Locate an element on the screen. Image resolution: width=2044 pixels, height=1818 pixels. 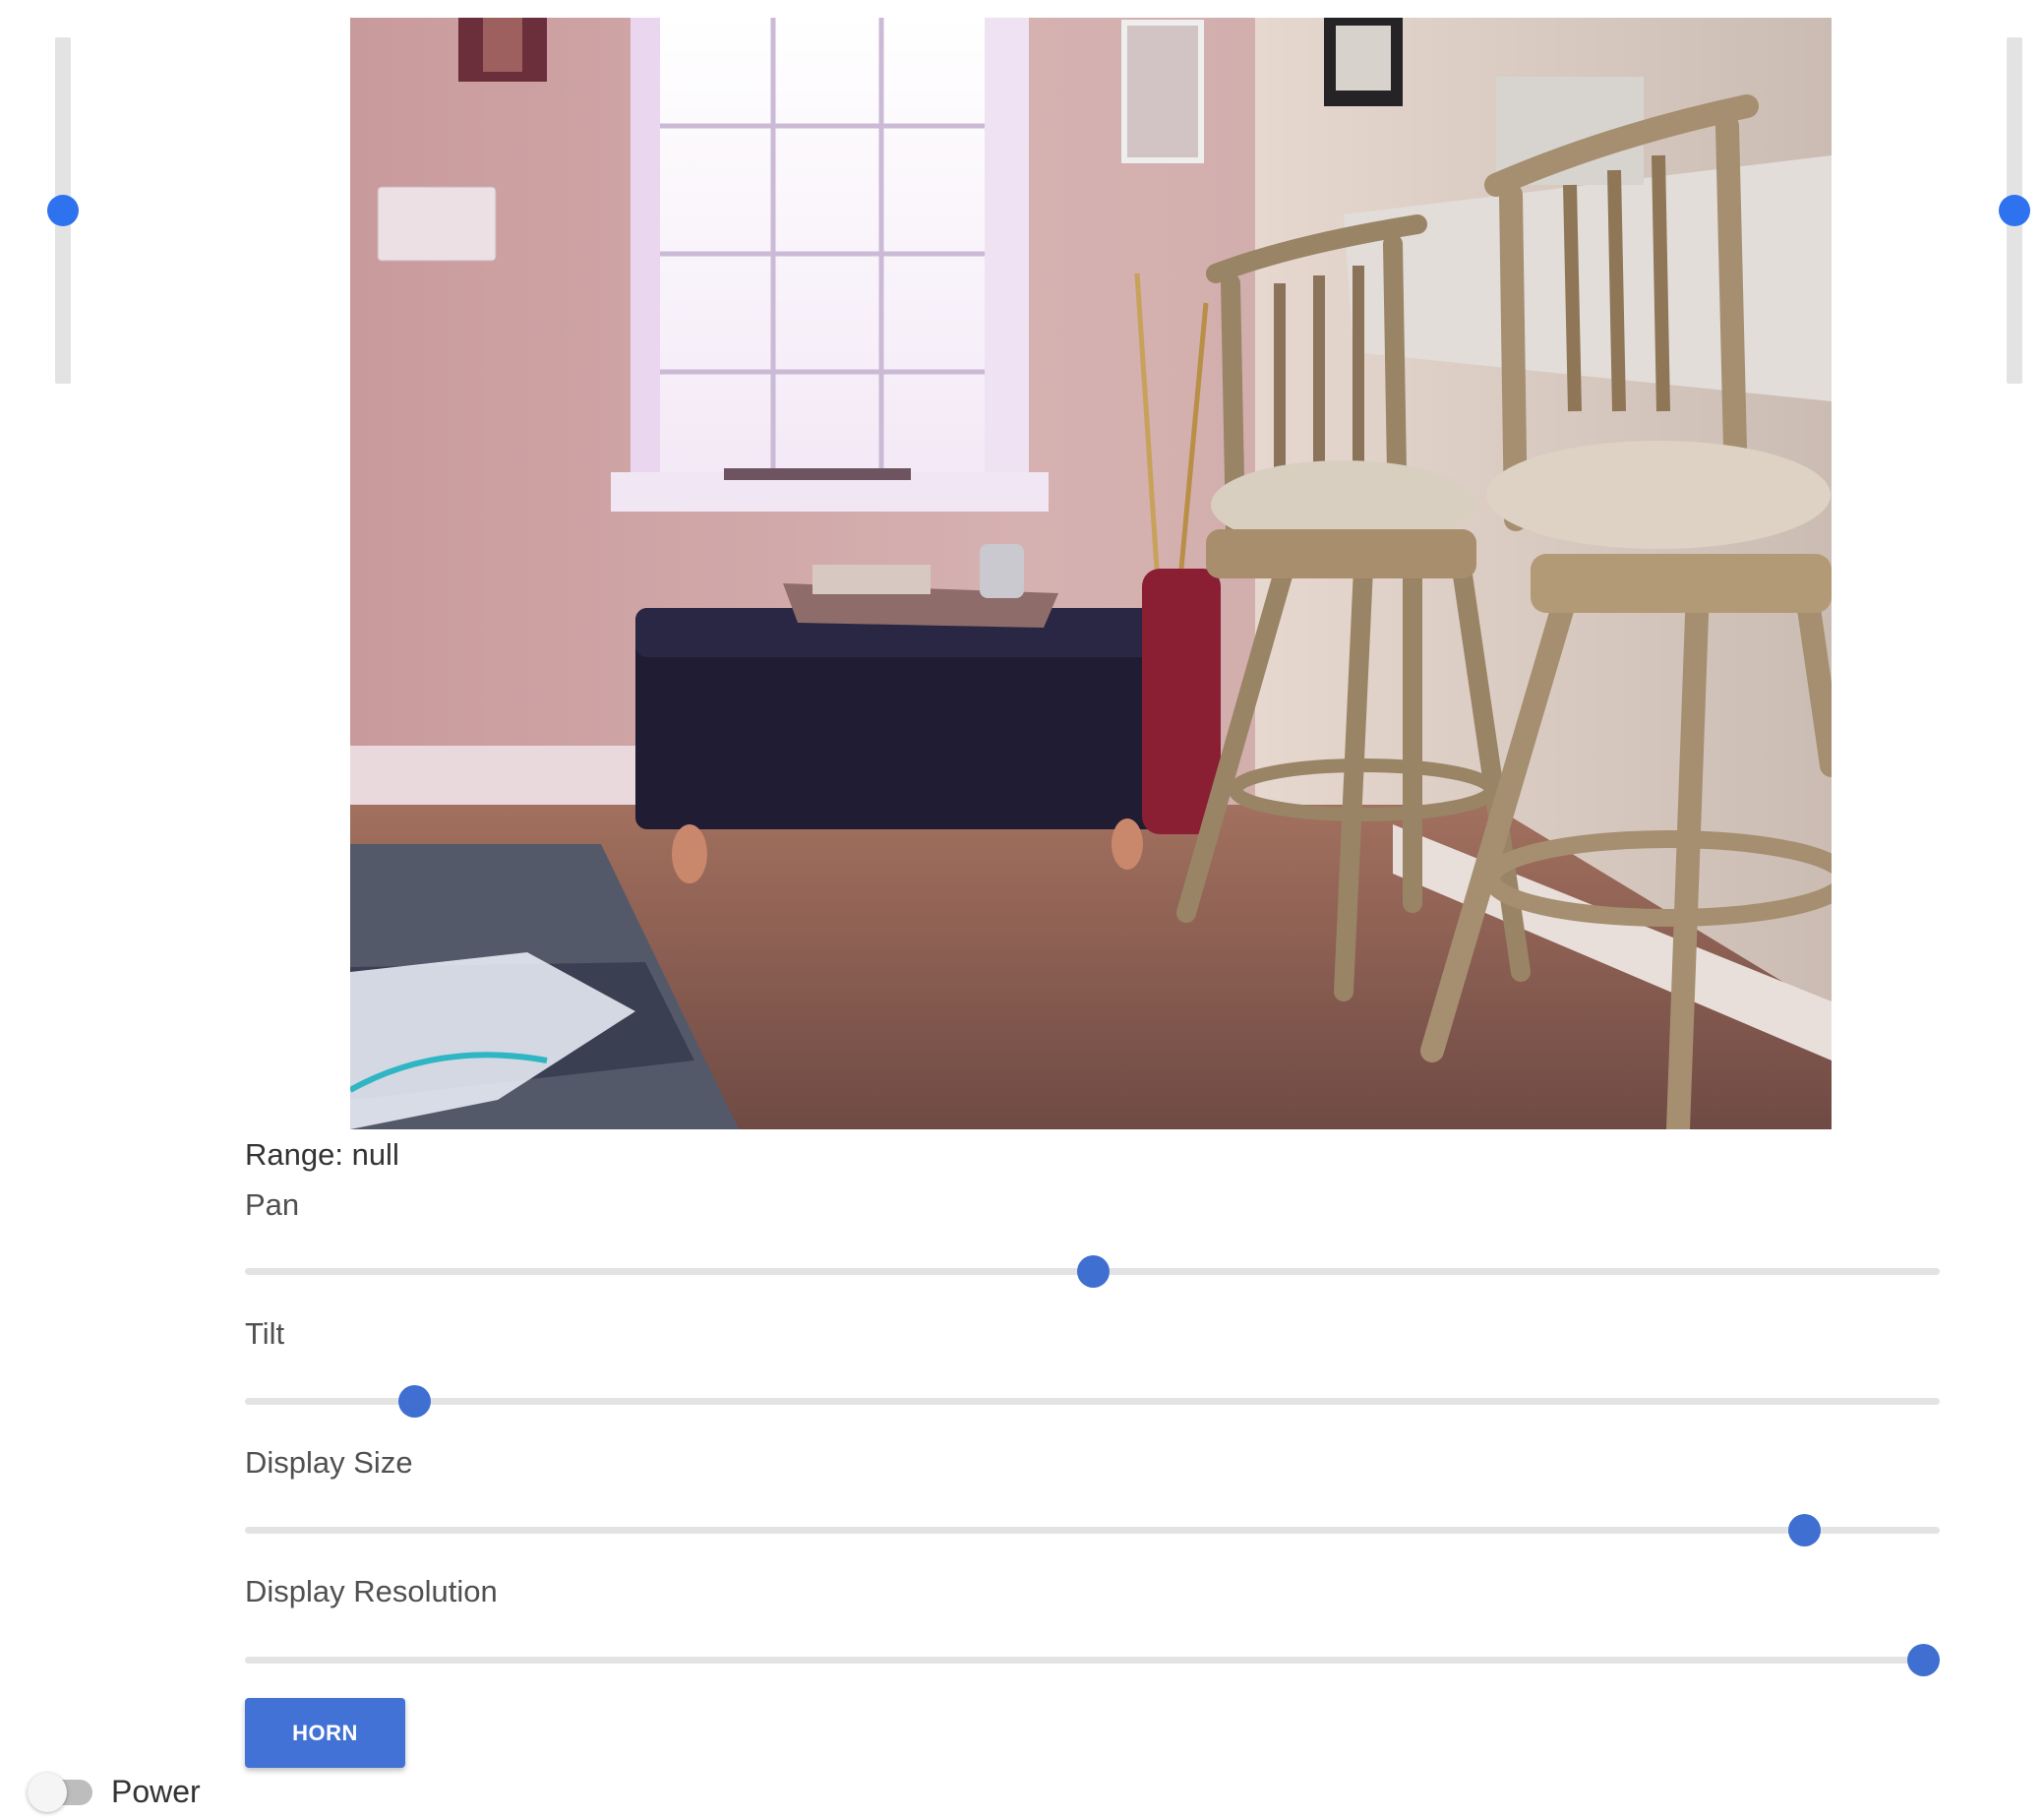
horn-button: HORN is located at coordinates (325, 1733).